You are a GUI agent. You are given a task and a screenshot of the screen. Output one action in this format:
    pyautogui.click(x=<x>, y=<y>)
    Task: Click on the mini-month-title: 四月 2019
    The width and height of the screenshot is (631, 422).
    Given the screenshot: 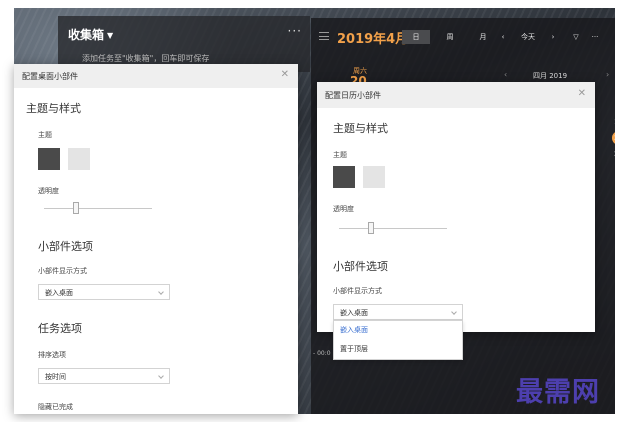 What is the action you would take?
    pyautogui.click(x=550, y=76)
    